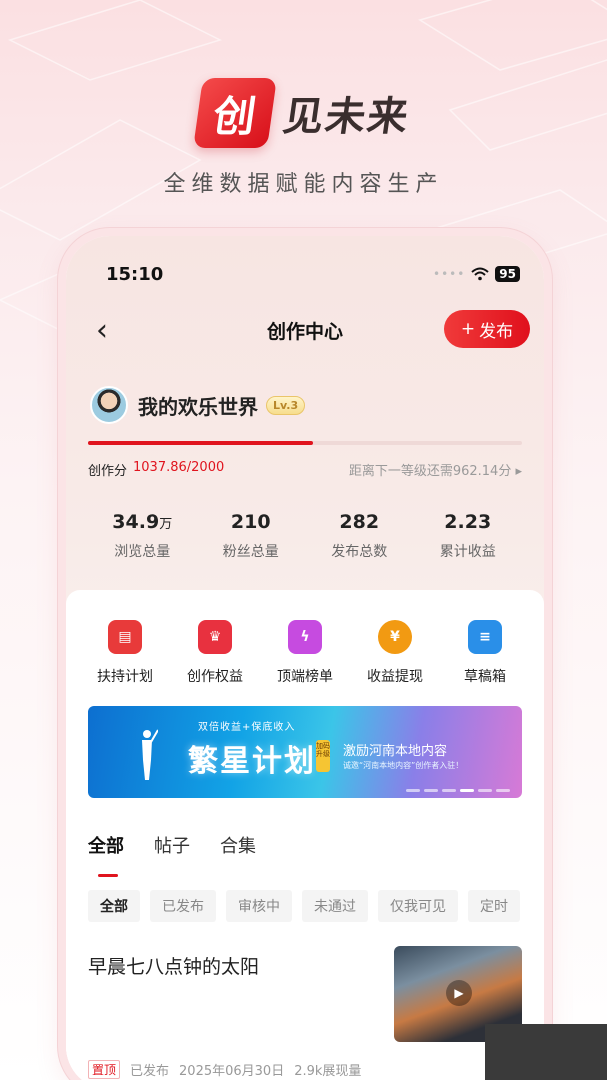 This screenshot has height=1080, width=607. What do you see at coordinates (418, 906) in the screenshot?
I see `filter-private: 仅我可见` at bounding box center [418, 906].